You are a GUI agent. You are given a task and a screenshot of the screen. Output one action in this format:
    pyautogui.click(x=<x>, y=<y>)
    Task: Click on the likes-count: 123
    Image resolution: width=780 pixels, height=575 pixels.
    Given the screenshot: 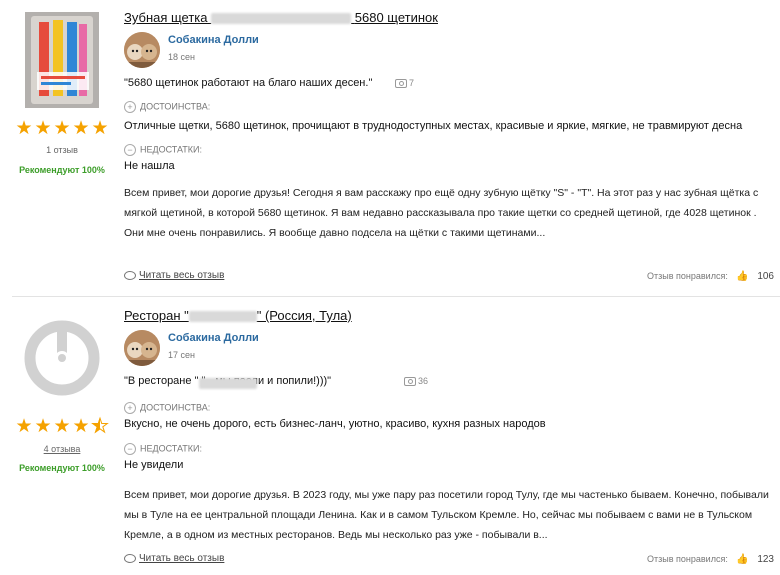 What is the action you would take?
    pyautogui.click(x=765, y=559)
    